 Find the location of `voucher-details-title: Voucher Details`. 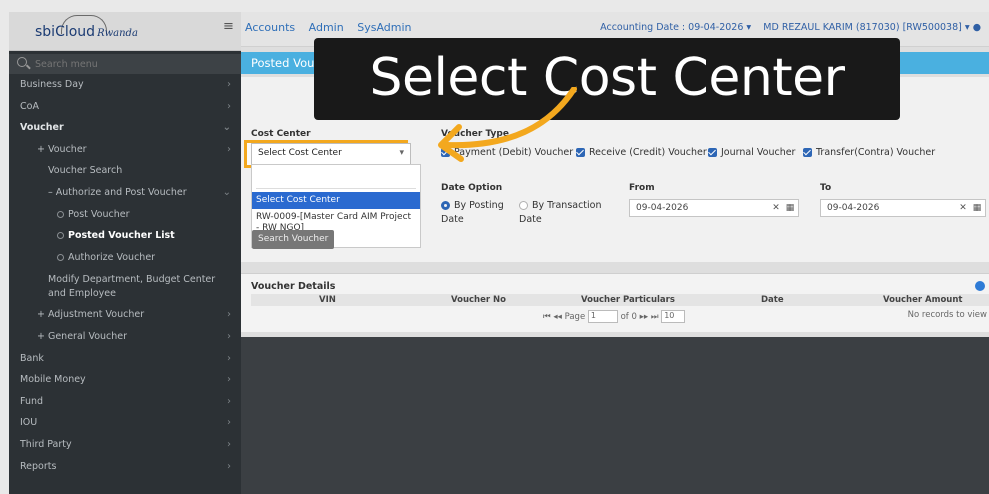

voucher-details-title: Voucher Details is located at coordinates (293, 286).